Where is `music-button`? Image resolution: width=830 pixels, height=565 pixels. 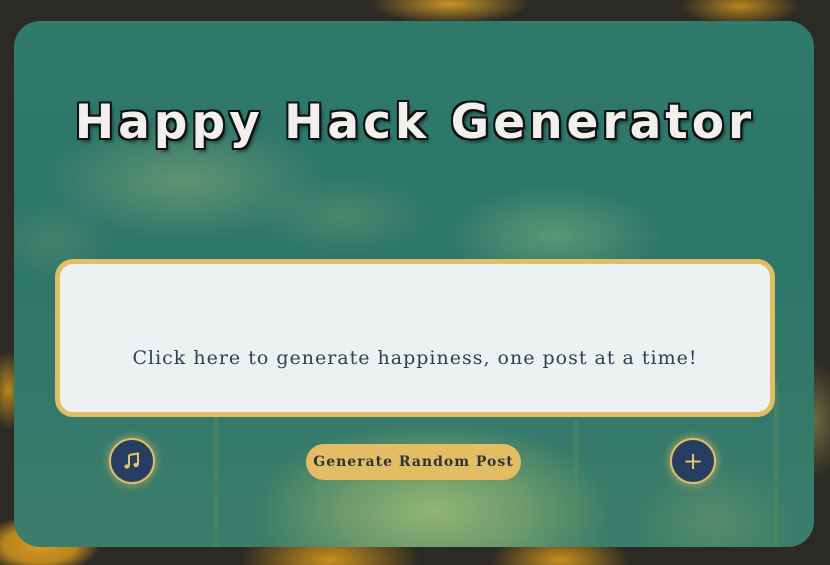
music-button is located at coordinates (132, 461).